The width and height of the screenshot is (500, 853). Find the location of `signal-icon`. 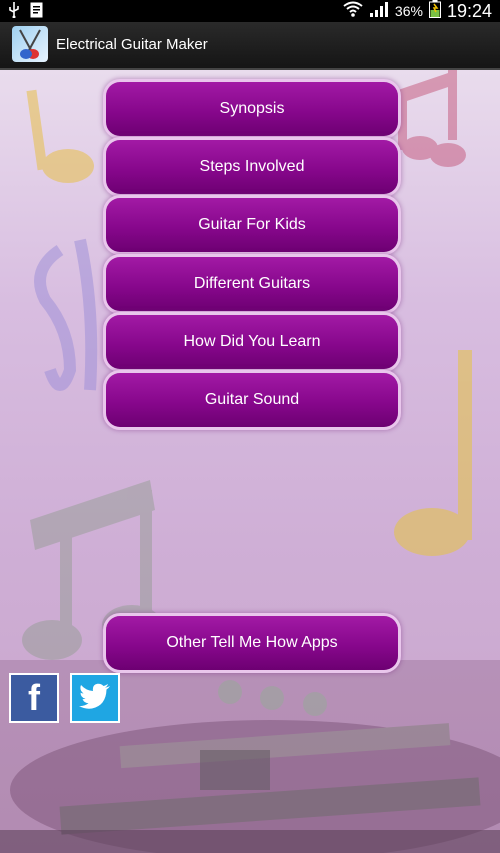

signal-icon is located at coordinates (379, 11).